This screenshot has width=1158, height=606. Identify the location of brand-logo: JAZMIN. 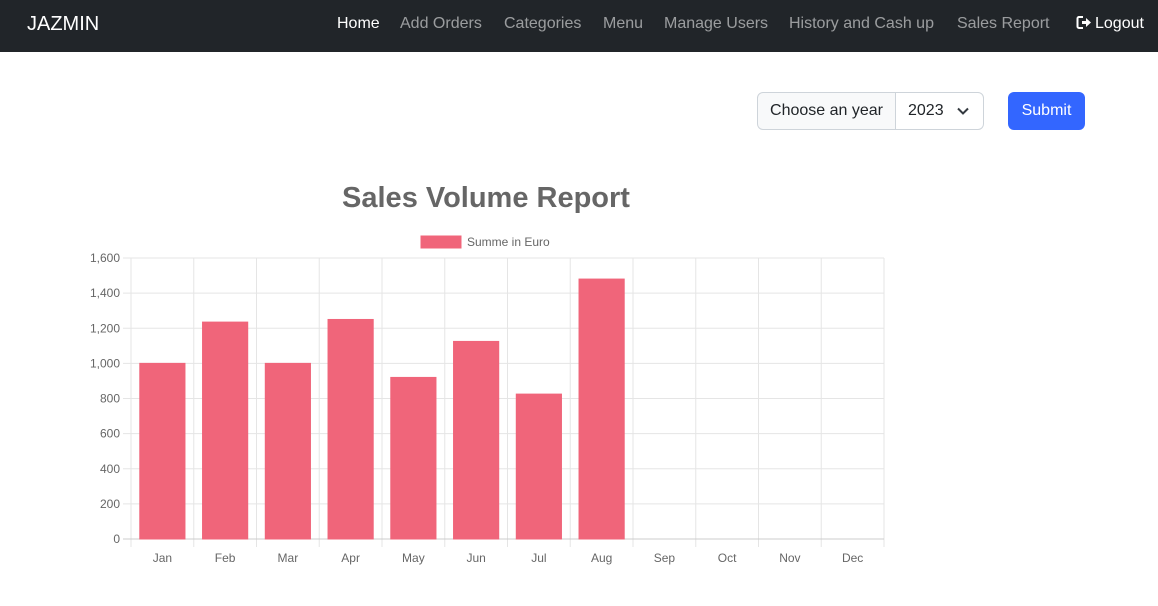
(63, 24).